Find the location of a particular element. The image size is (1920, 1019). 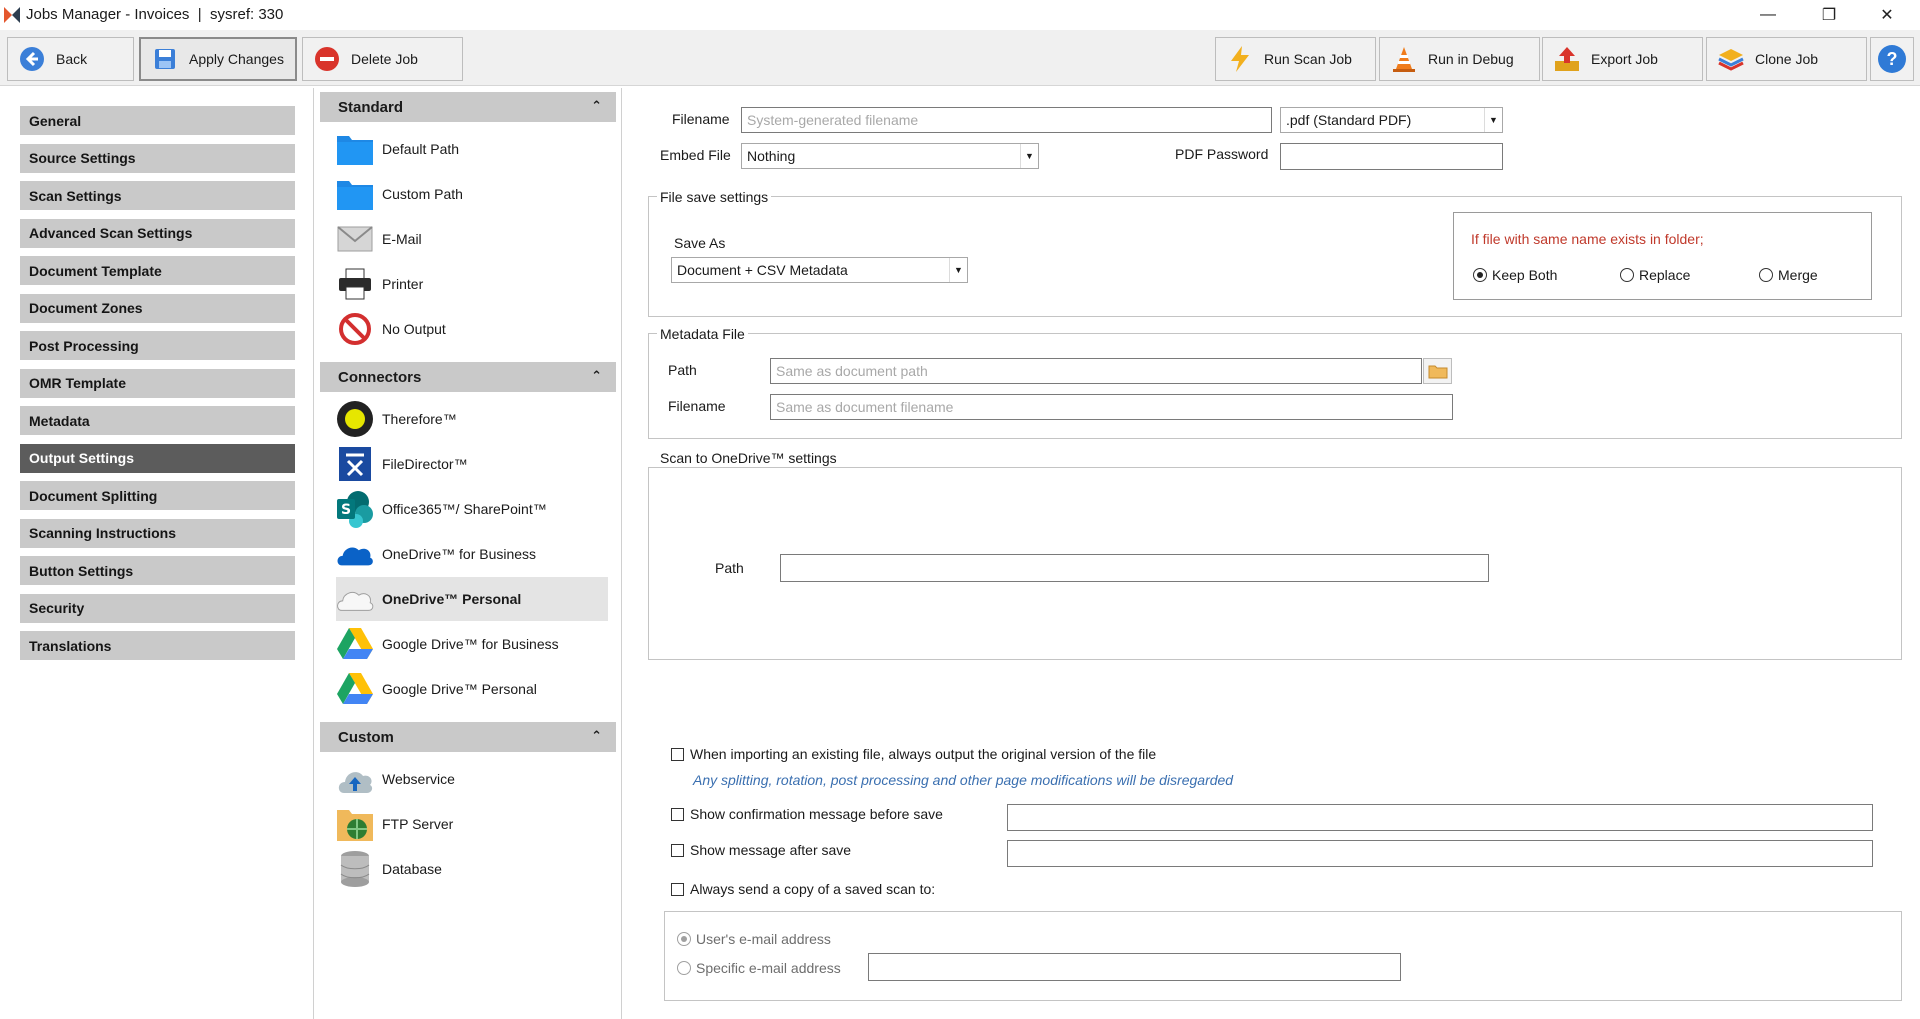

nav-item-document-template: Document Template is located at coordinates (157, 270).